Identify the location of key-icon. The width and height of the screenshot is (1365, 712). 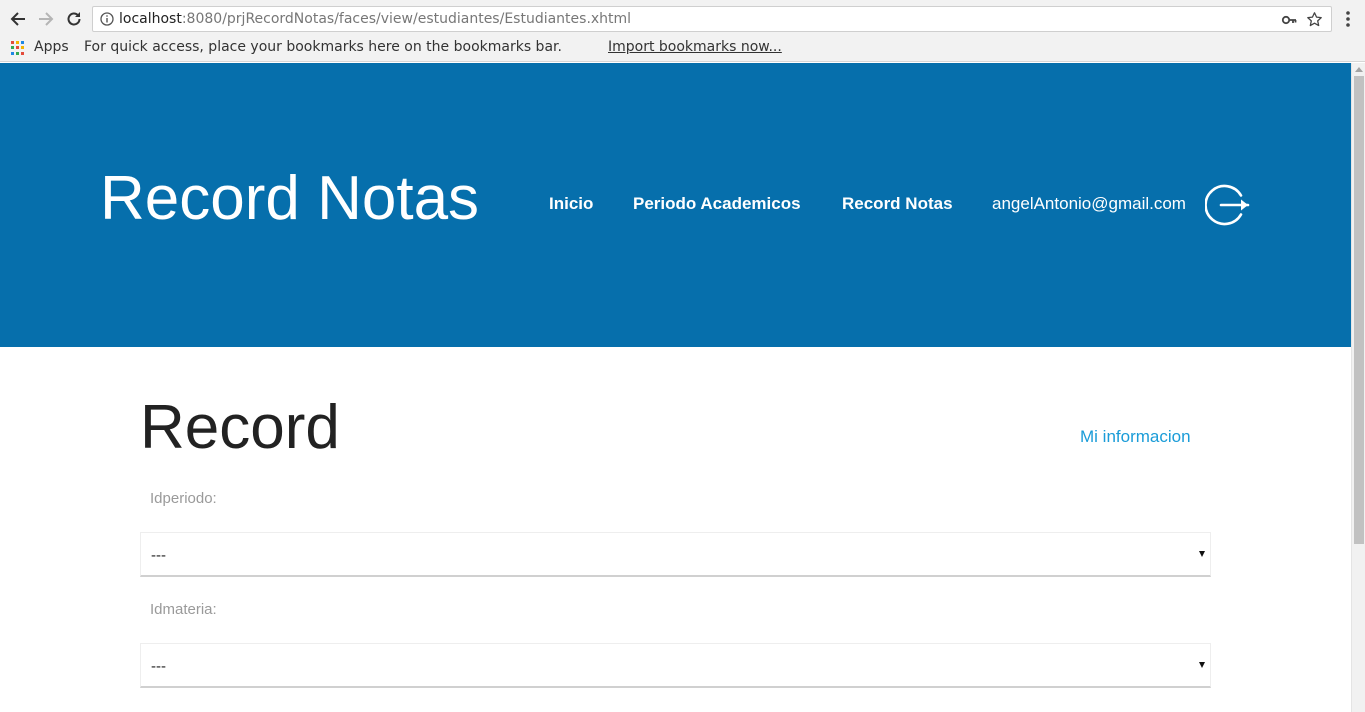
(1289, 20).